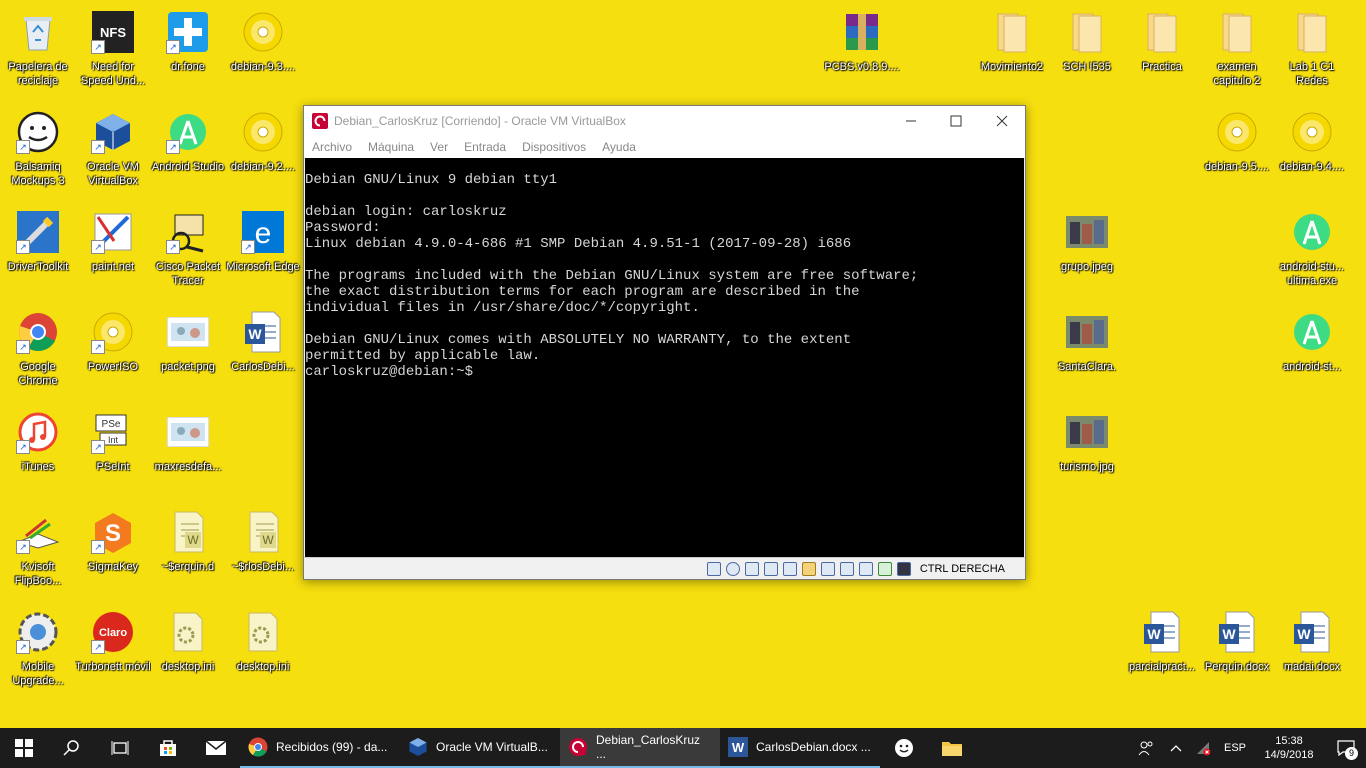 The height and width of the screenshot is (768, 1366). Describe the element at coordinates (188, 252) in the screenshot. I see `desktop-icon: ↗ Cisco Packet Tracer` at that location.